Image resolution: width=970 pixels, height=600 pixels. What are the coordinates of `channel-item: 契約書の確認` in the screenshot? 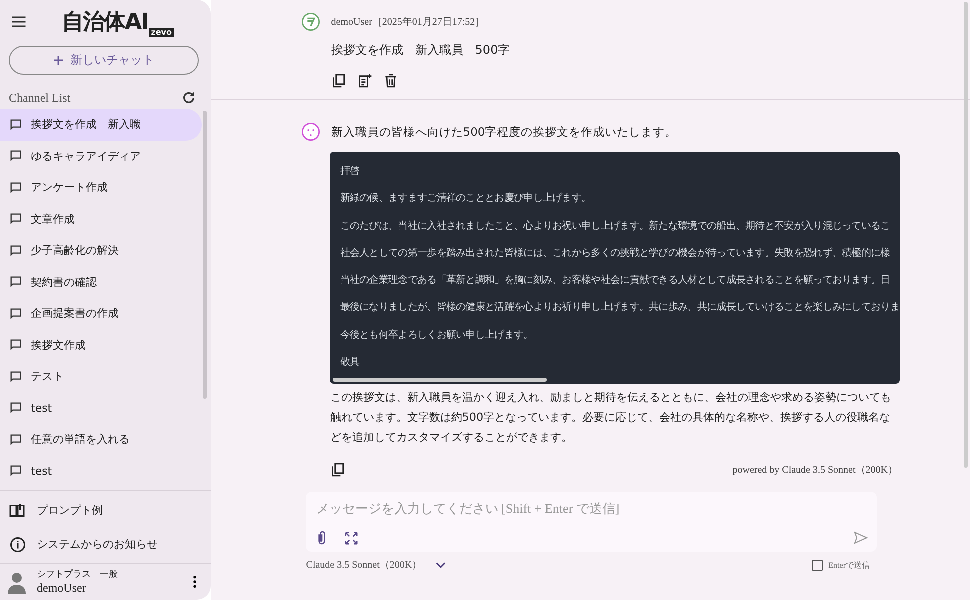 It's located at (101, 282).